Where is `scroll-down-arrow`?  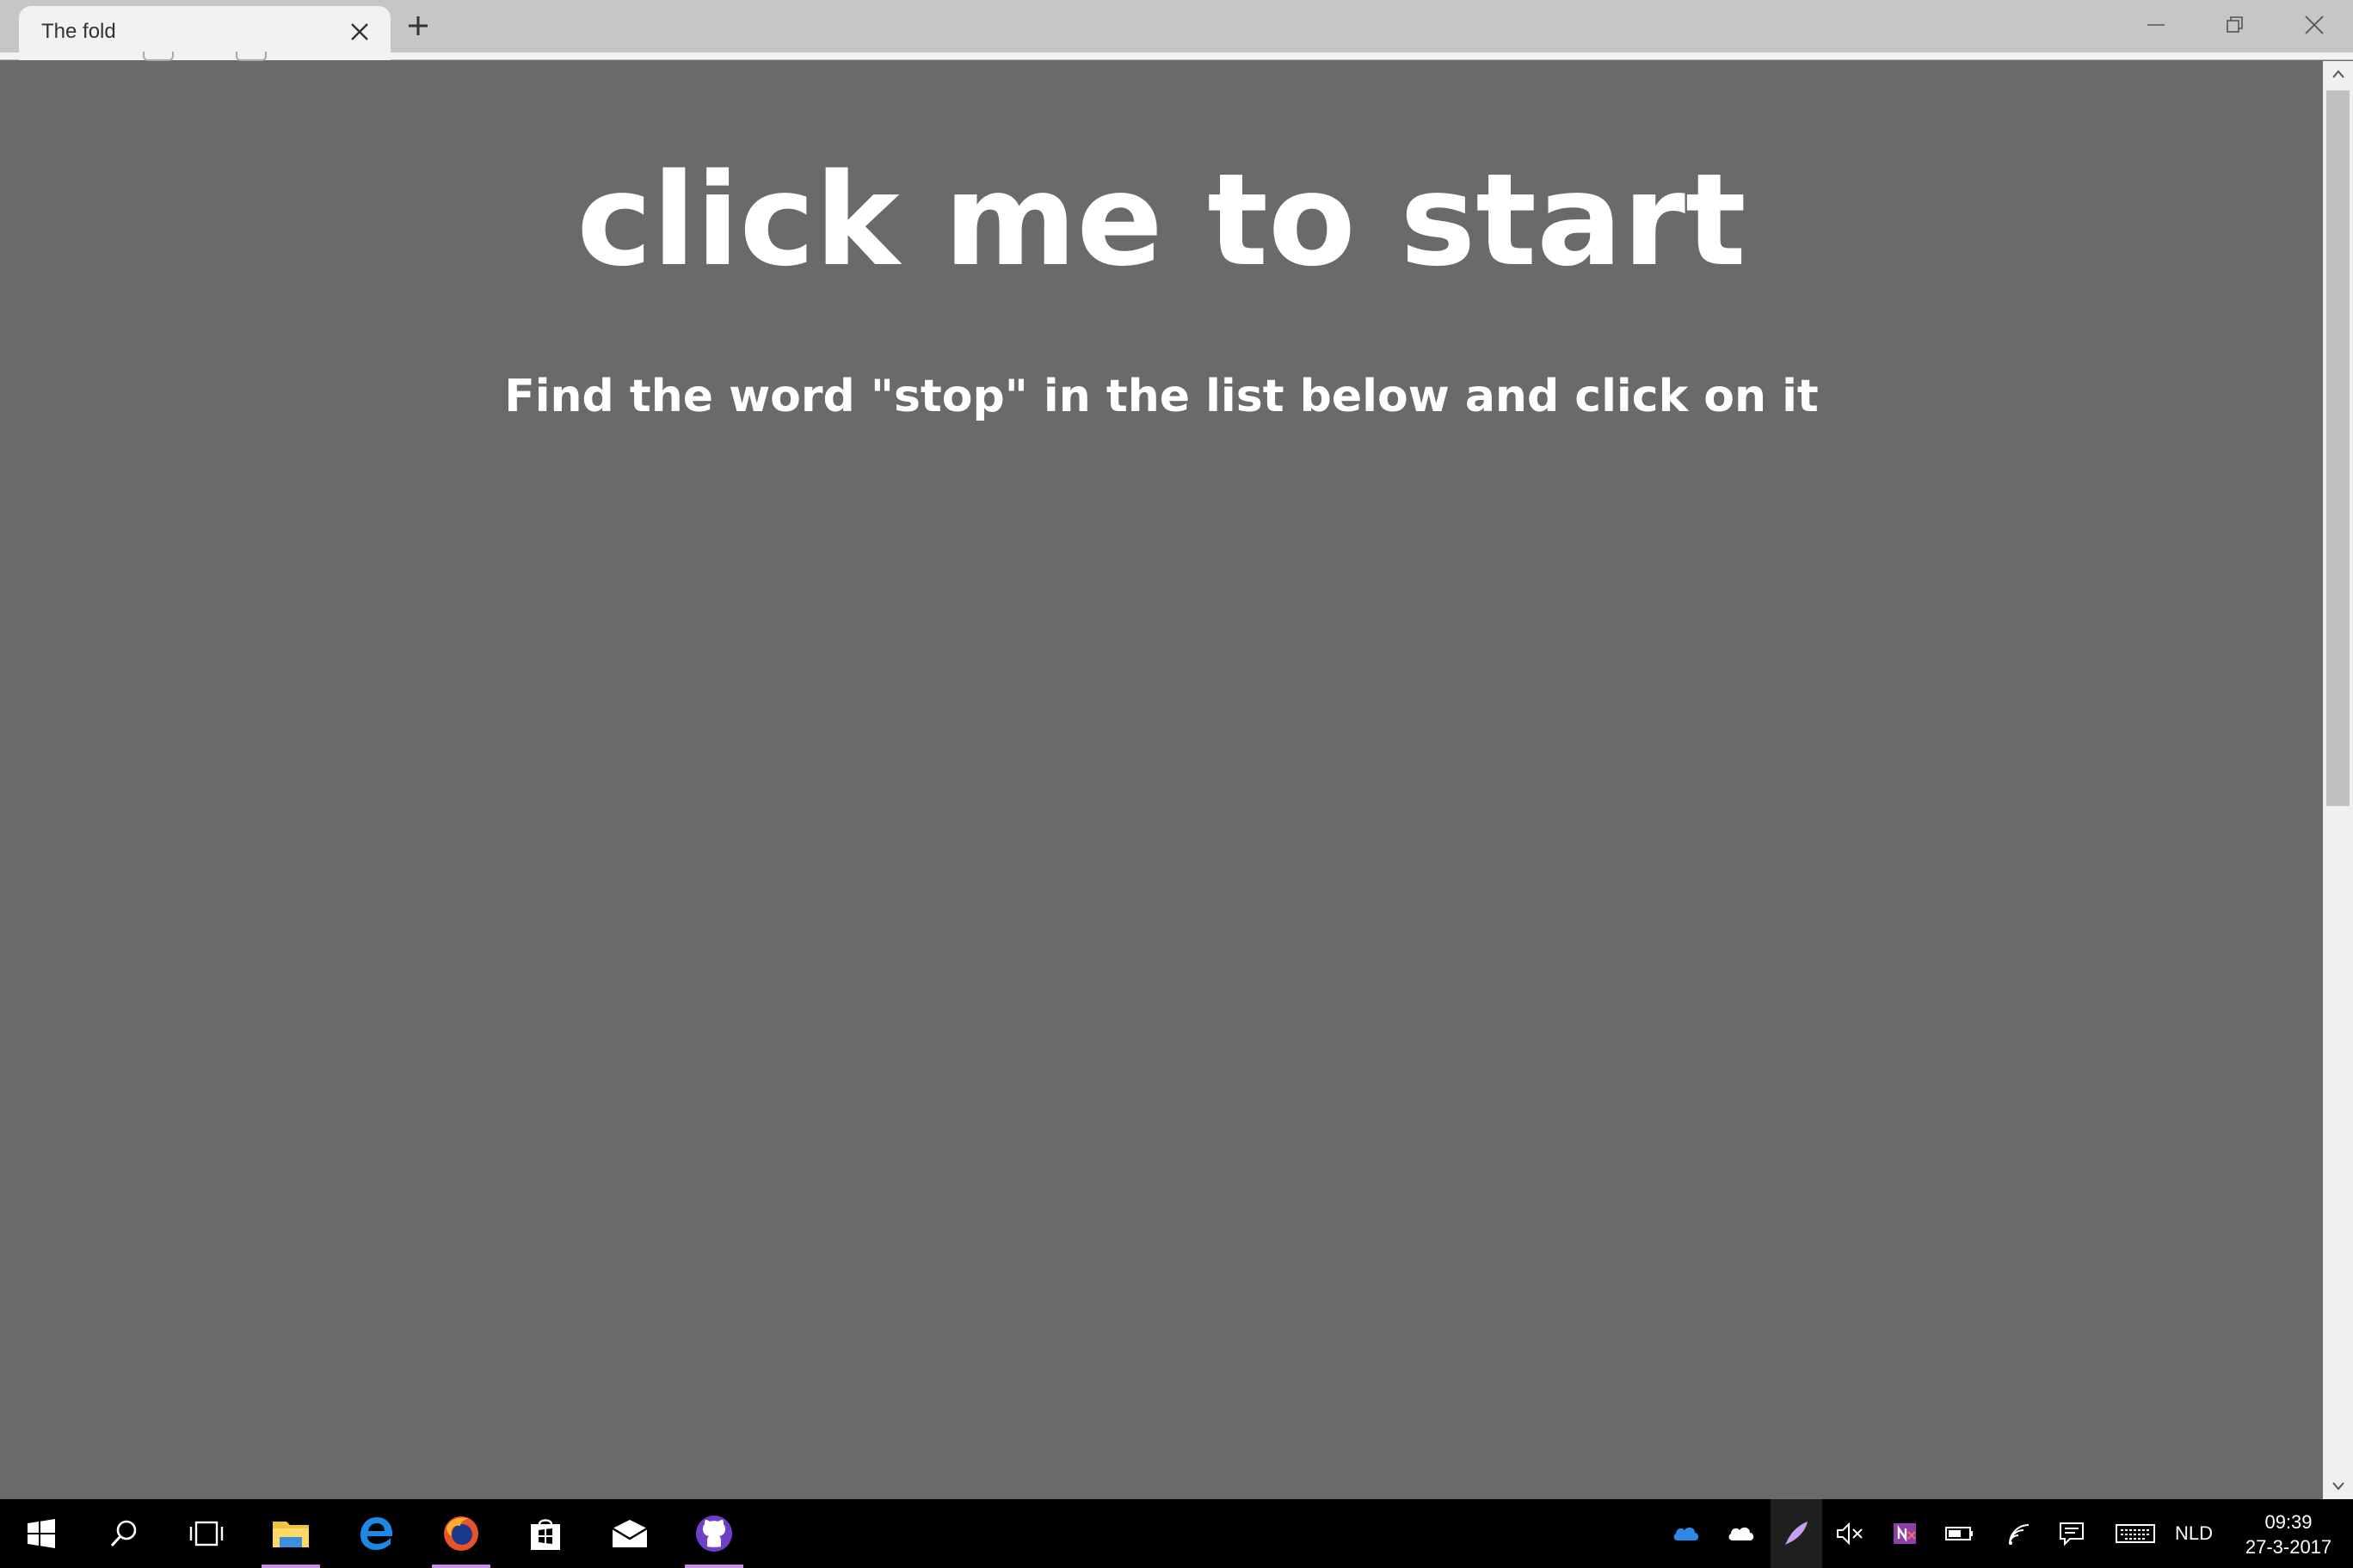
scroll-down-arrow is located at coordinates (2338, 1486).